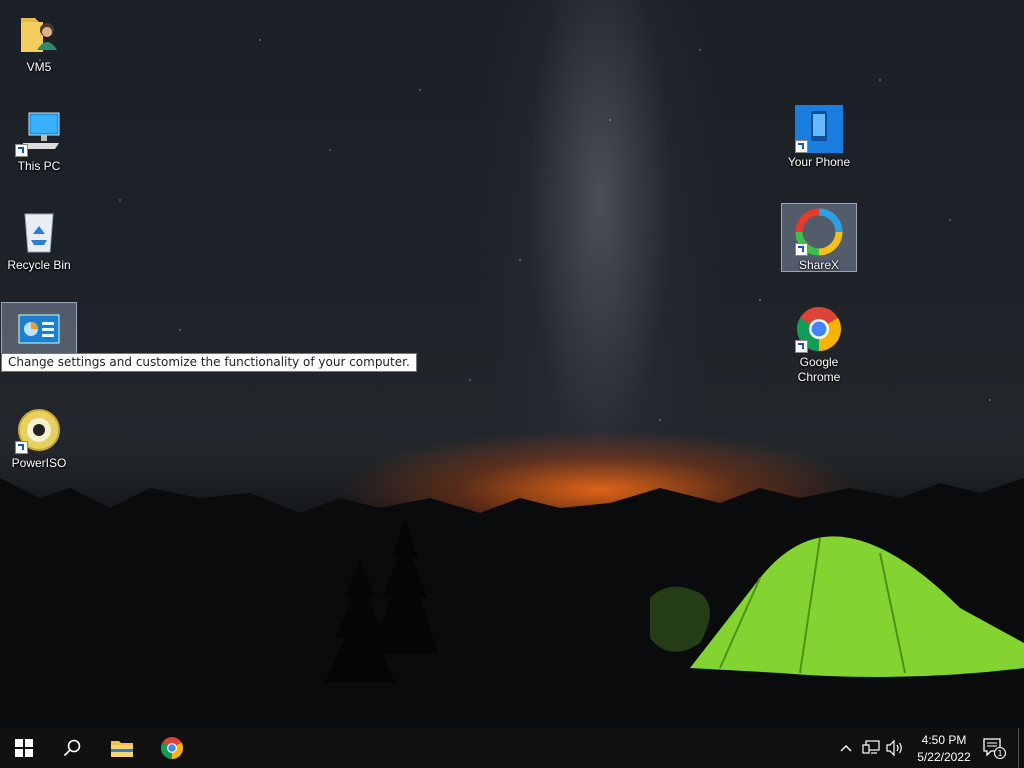 The height and width of the screenshot is (768, 1024). I want to click on action-center-button: 1, so click(994, 748).